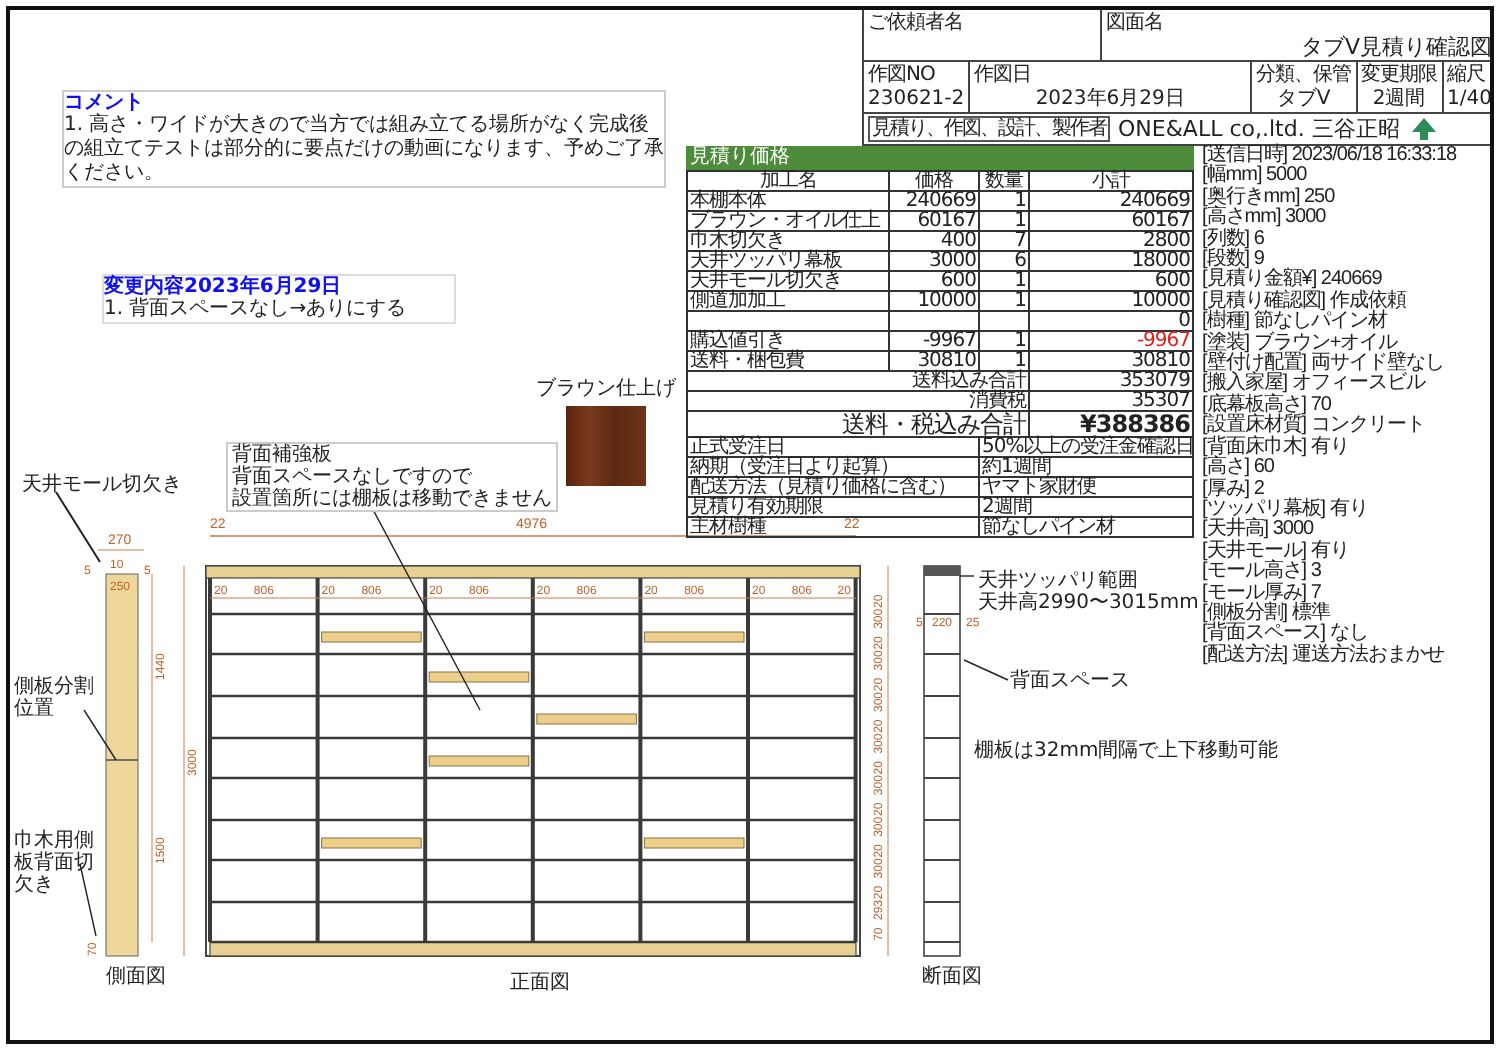  What do you see at coordinates (1292, 280) in the screenshot?
I see `spec-line: [見積り金額¥] 240669` at bounding box center [1292, 280].